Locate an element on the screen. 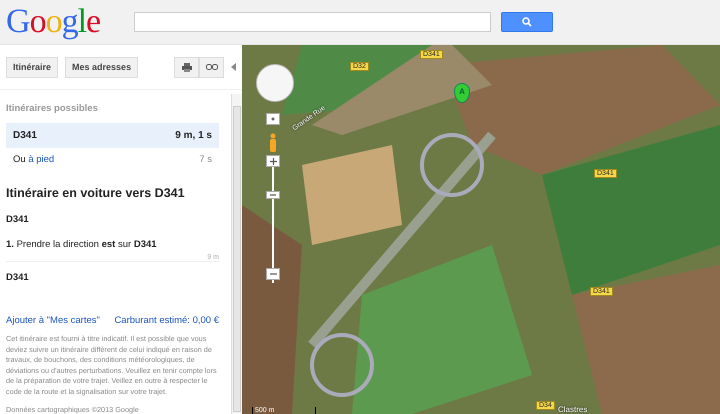  search-button is located at coordinates (527, 22).